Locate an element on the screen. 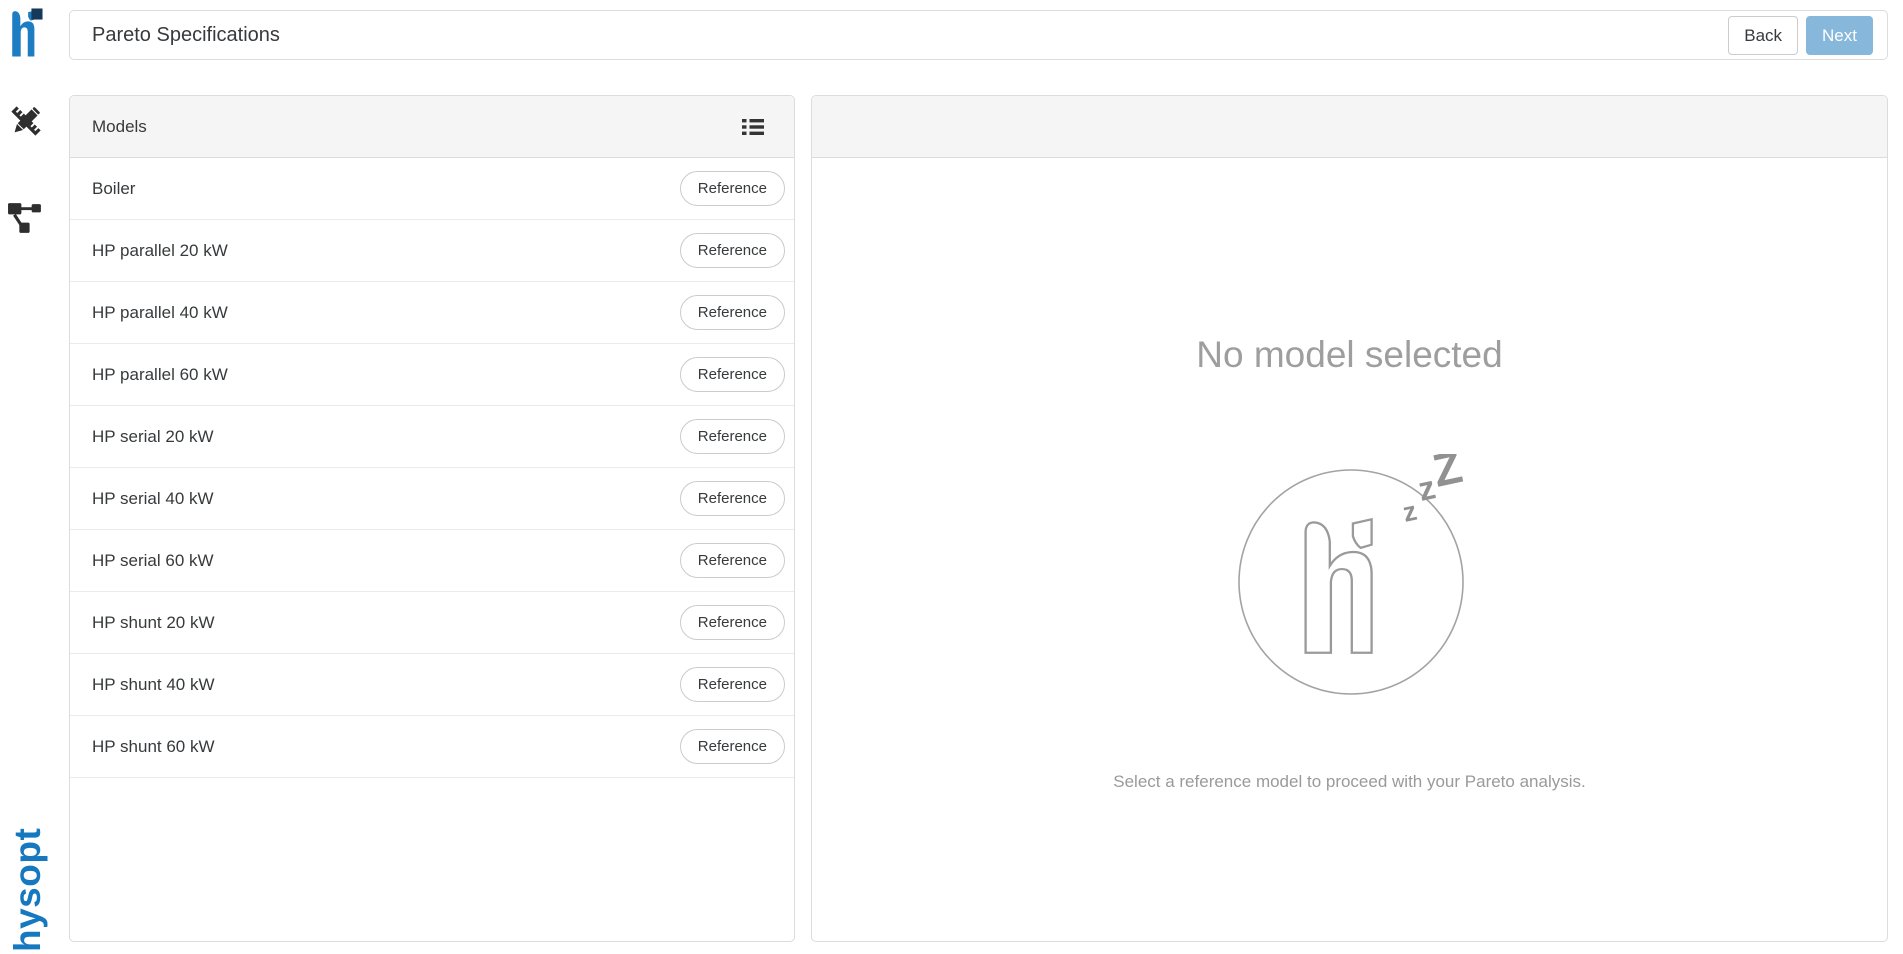  detail-panel-header is located at coordinates (1349, 127).